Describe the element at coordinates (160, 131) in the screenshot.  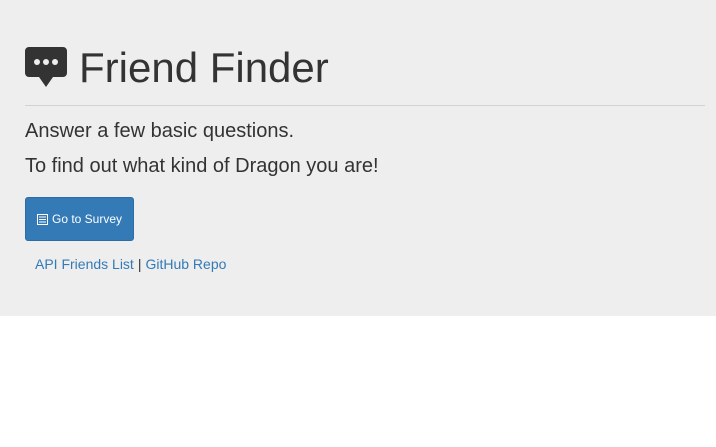
I see `intro-line-1: Answer a few basic questions.` at that location.